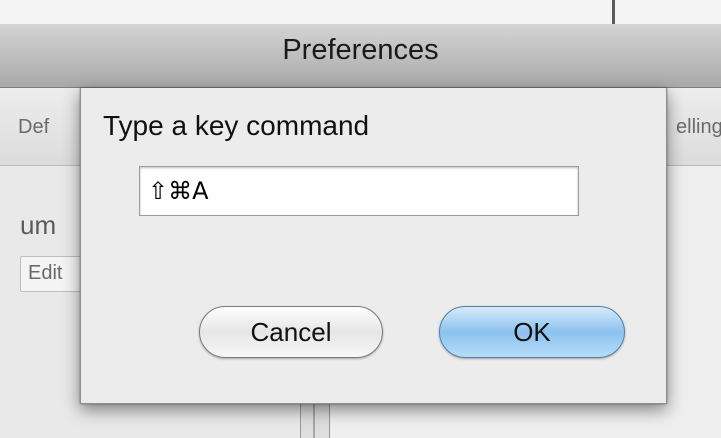 This screenshot has width=721, height=438. I want to click on cancel-button: Cancel, so click(291, 332).